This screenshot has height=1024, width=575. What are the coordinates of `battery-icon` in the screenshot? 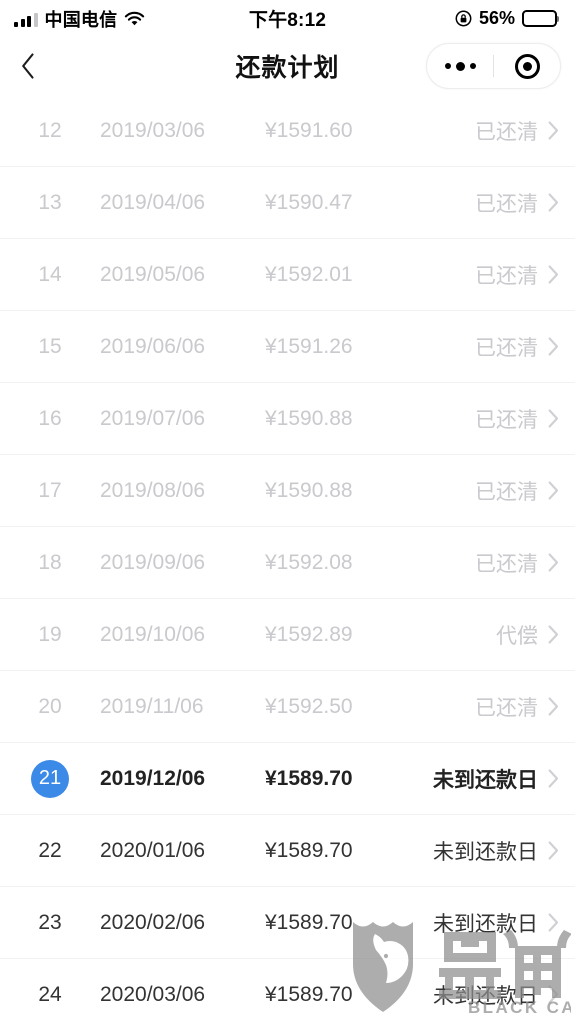 It's located at (539, 18).